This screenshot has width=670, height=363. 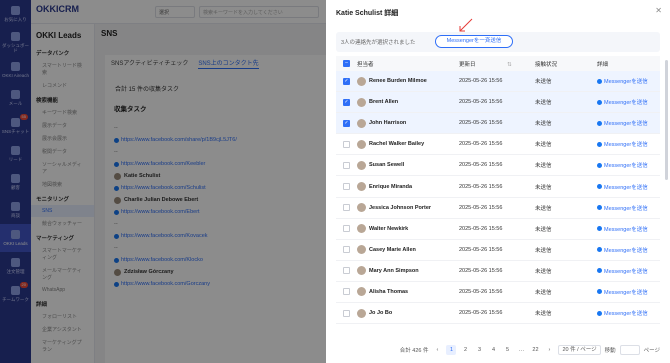 What do you see at coordinates (474, 41) in the screenshot?
I see `bulk-messenger-button: Messengerを一斉送信` at bounding box center [474, 41].